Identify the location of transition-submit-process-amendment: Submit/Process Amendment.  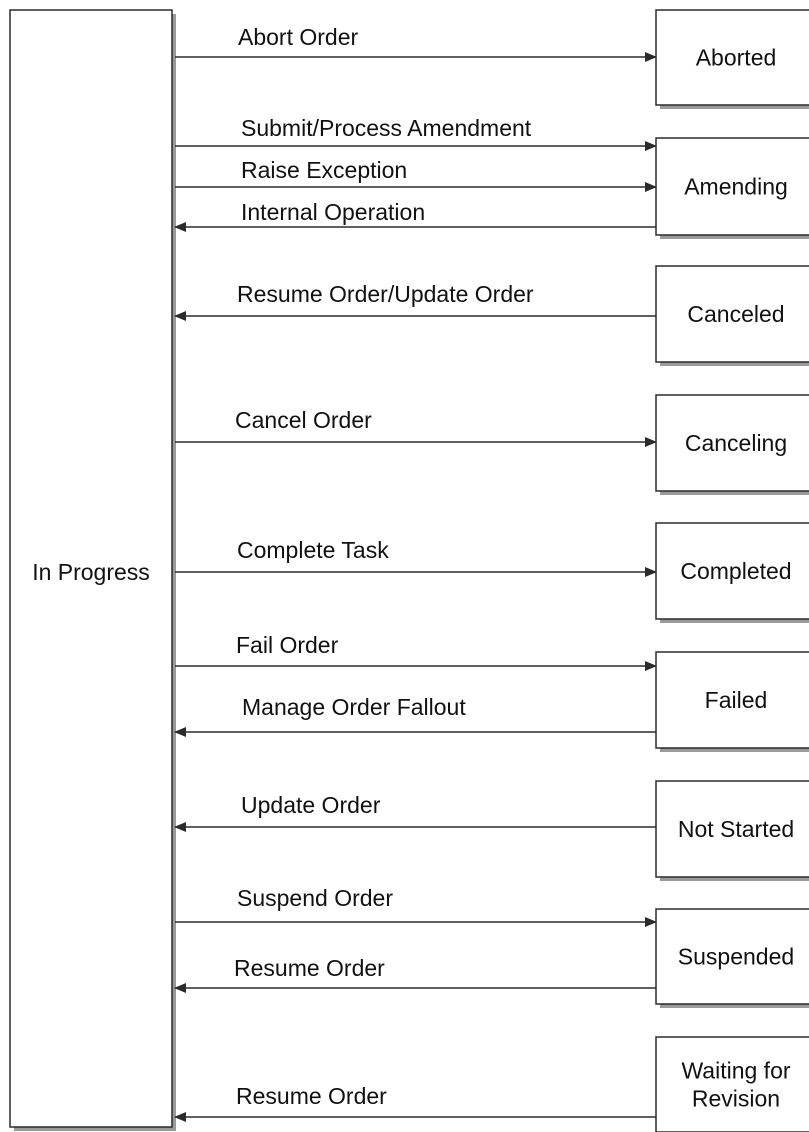
(416, 133).